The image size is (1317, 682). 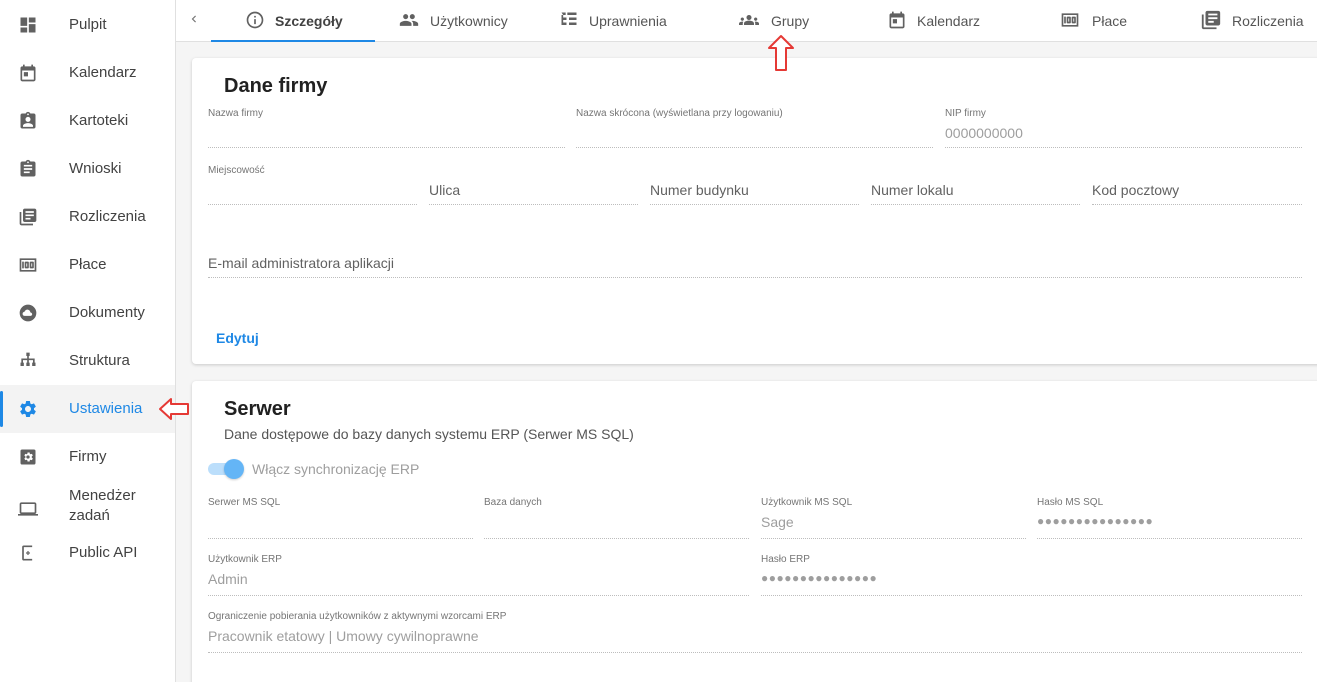 What do you see at coordinates (386, 127) in the screenshot?
I see `company-name-field: Nazwa firmy` at bounding box center [386, 127].